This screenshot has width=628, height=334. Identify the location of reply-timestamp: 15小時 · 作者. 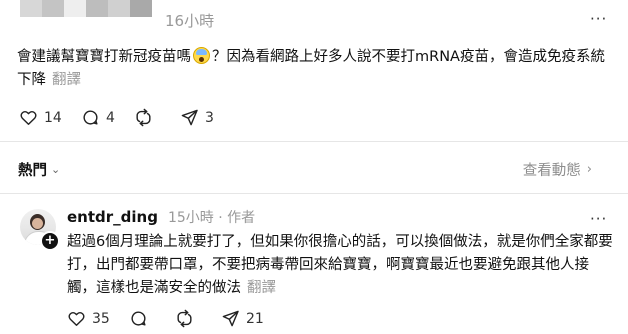
(211, 217).